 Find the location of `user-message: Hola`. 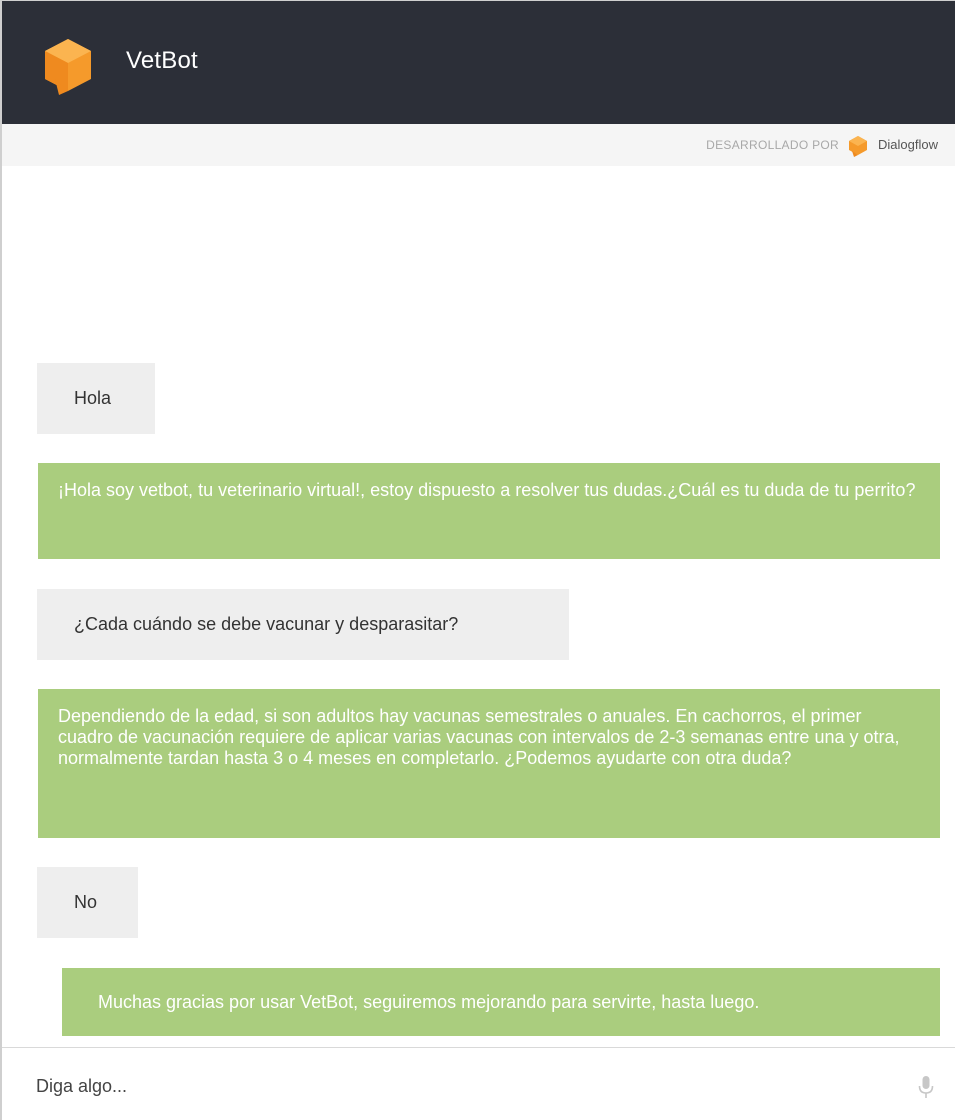

user-message: Hola is located at coordinates (96, 398).